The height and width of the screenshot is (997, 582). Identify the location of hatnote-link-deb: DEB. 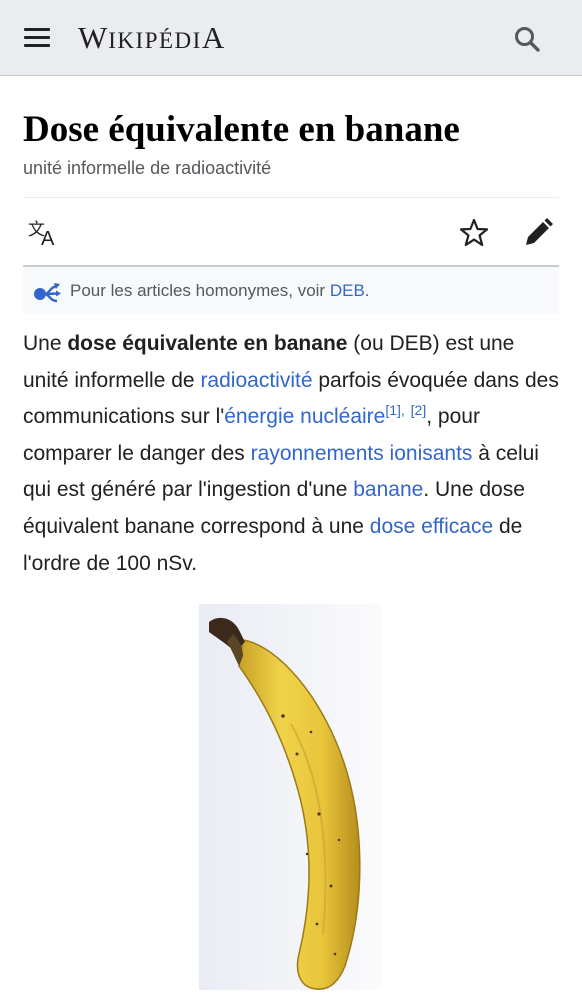
(347, 290).